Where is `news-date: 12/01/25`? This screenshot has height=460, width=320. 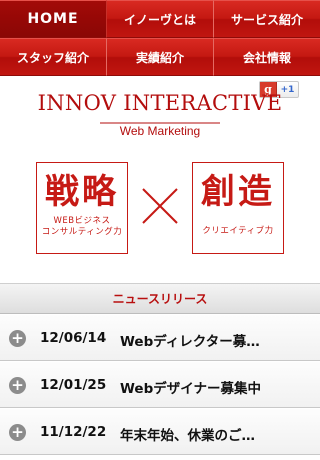 news-date: 12/01/25 is located at coordinates (73, 385).